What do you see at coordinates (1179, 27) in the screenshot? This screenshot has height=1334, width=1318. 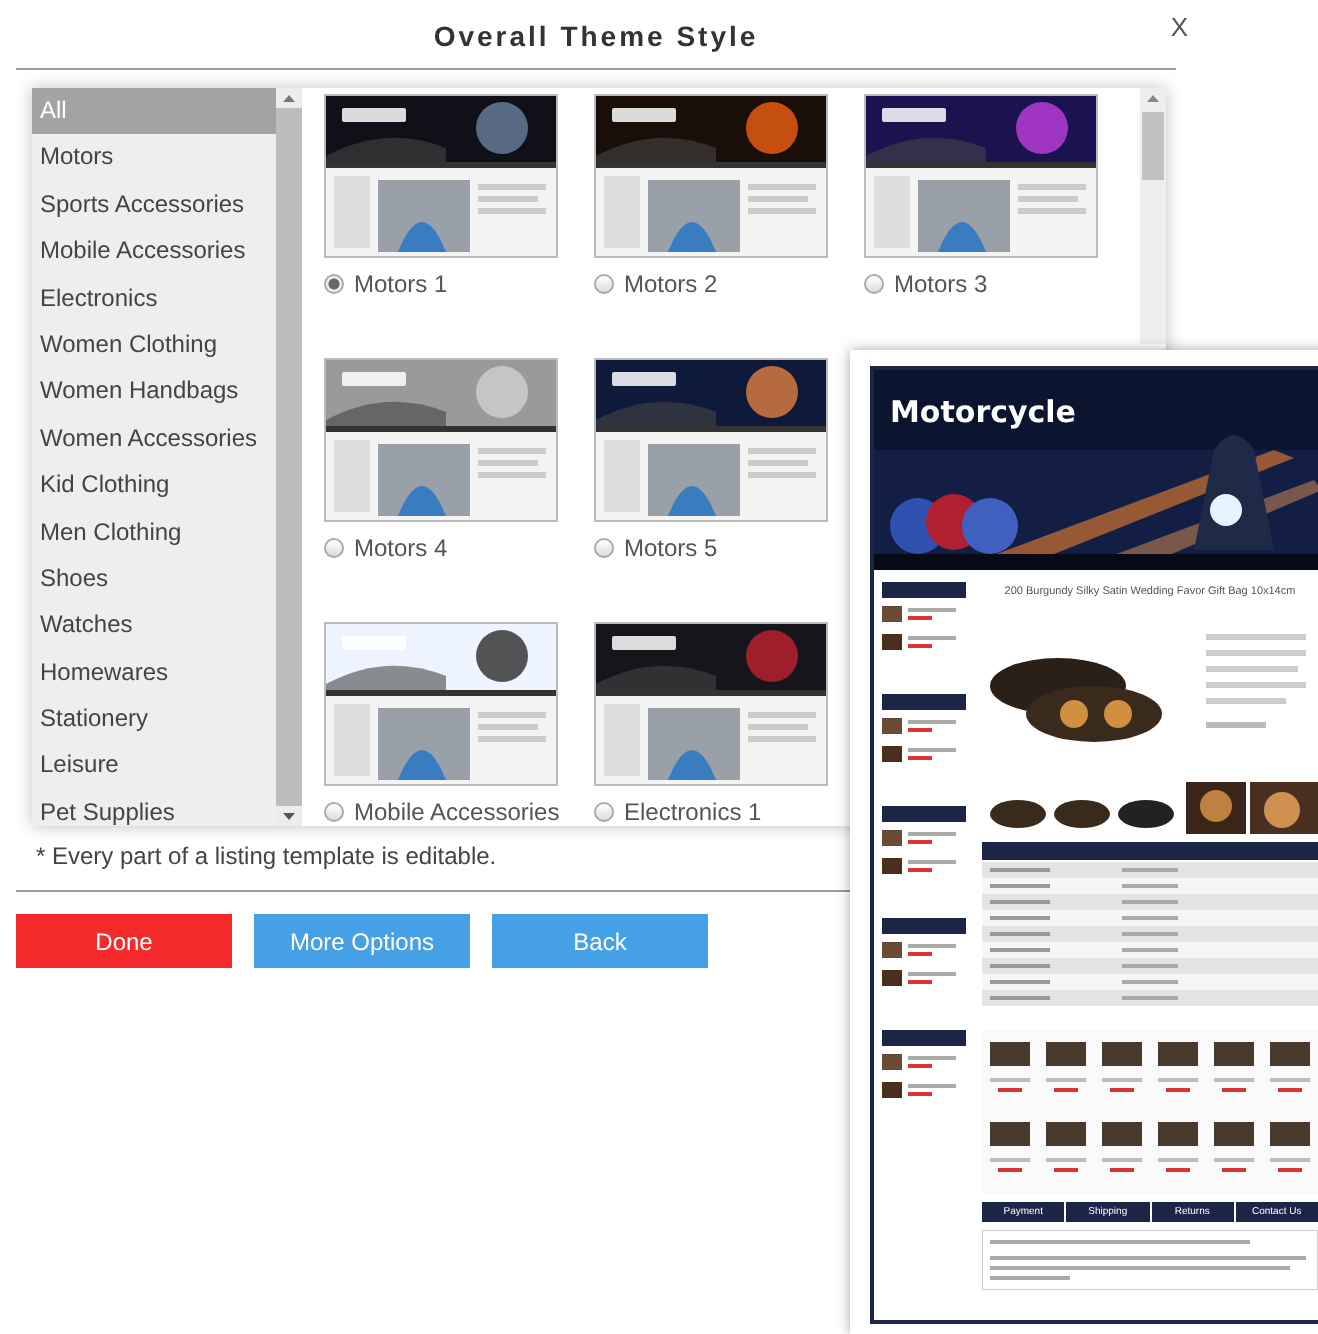 I see `close-button: X` at bounding box center [1179, 27].